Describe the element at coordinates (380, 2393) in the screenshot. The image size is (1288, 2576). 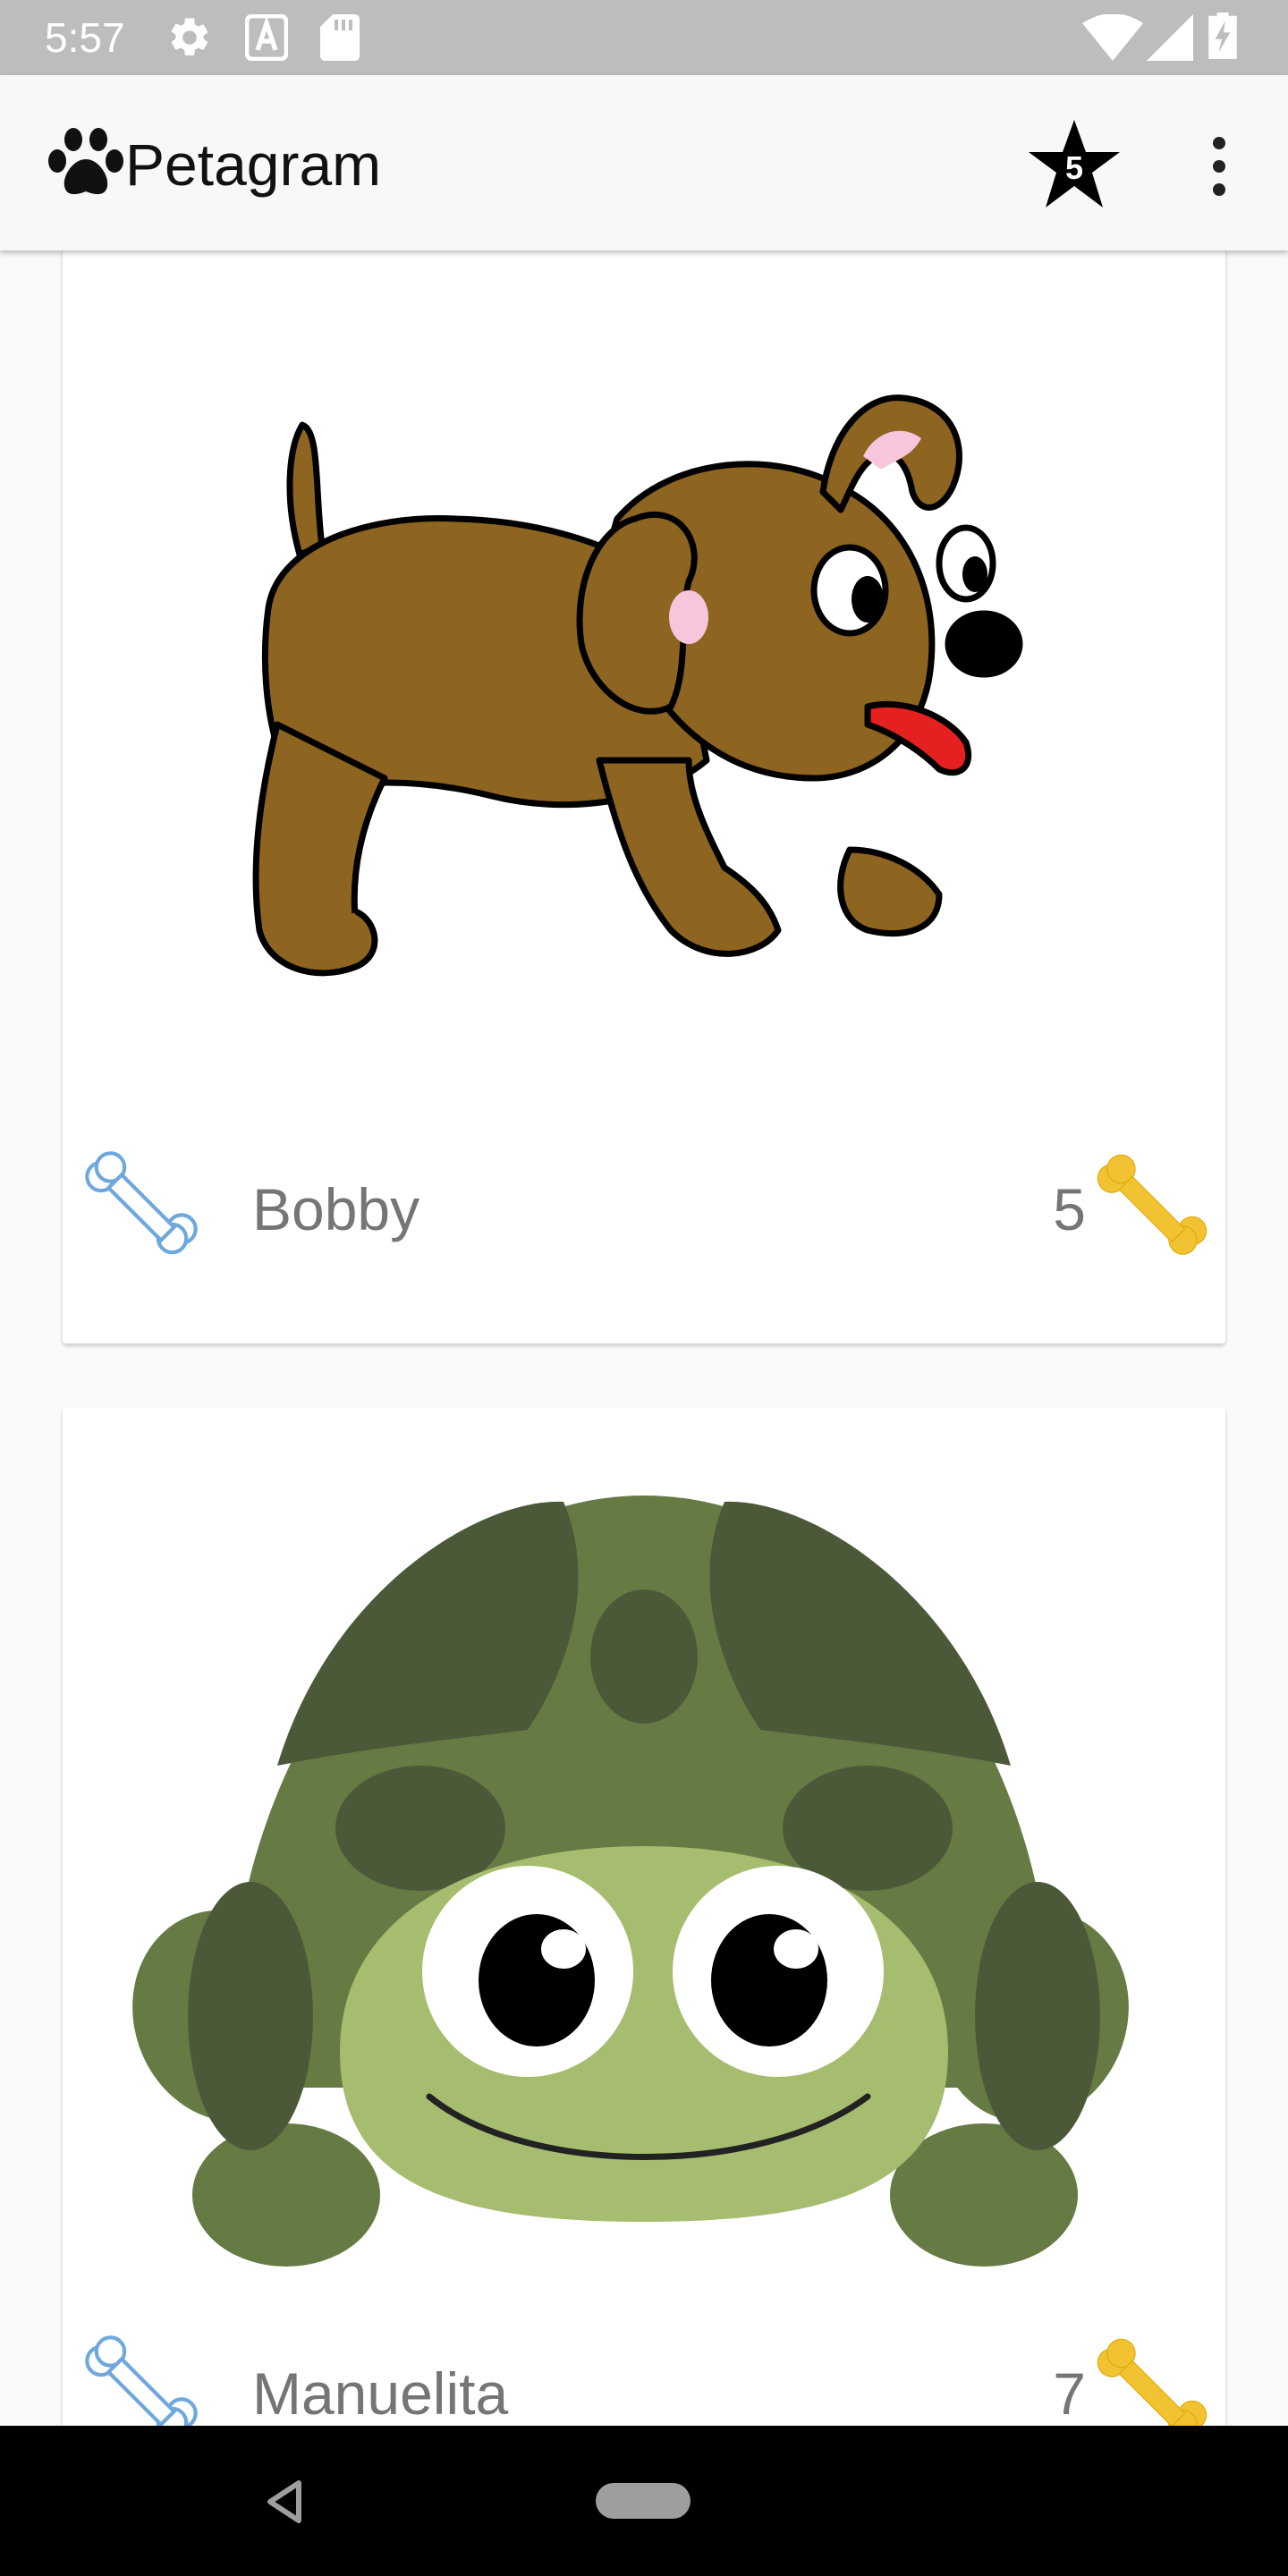
I see `pet-name: Manuelita` at that location.